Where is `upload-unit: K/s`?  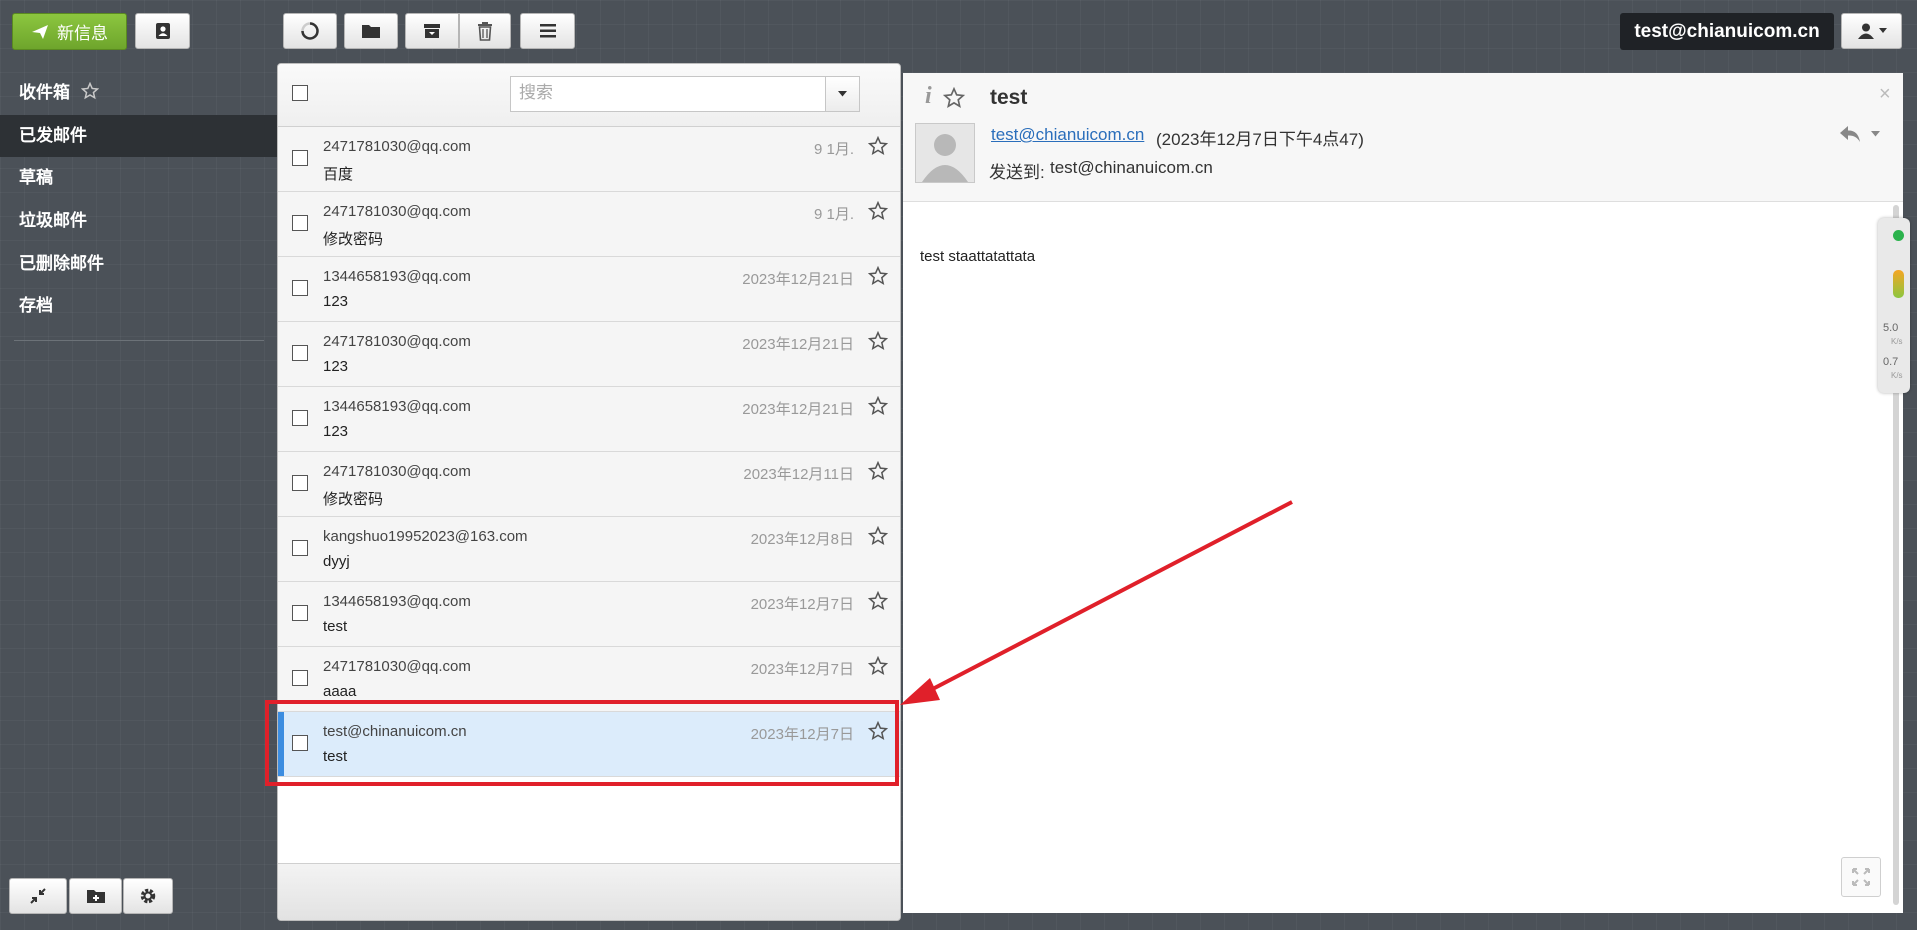
upload-unit: K/s is located at coordinates (1897, 341).